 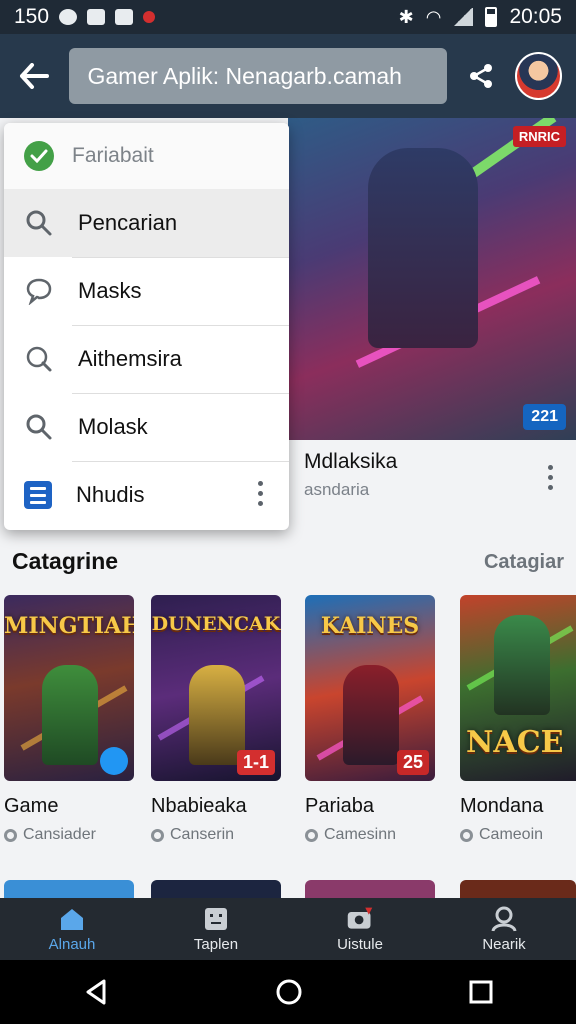 What do you see at coordinates (539, 136) in the screenshot?
I see `banner-top-badge: RNRIC` at bounding box center [539, 136].